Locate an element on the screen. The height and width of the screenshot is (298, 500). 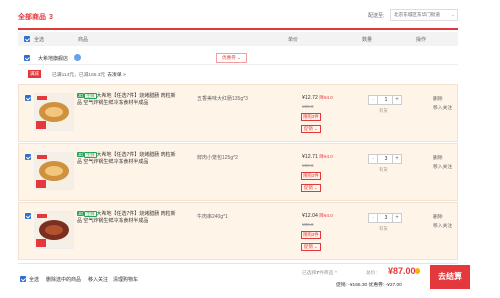
quantity-stepper: - 1 + is located at coordinates (385, 100).